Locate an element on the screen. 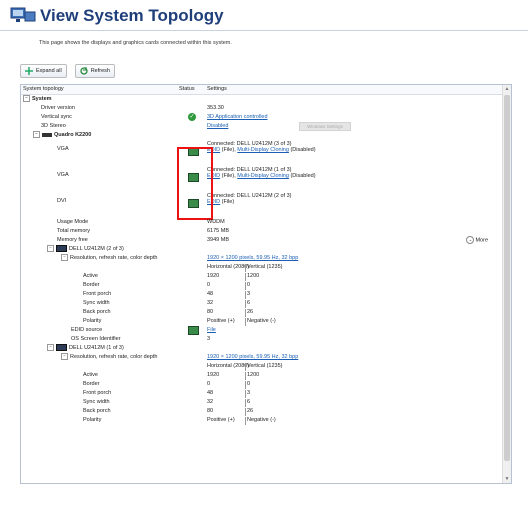  page-header: View System Topology is located at coordinates (264, 15).